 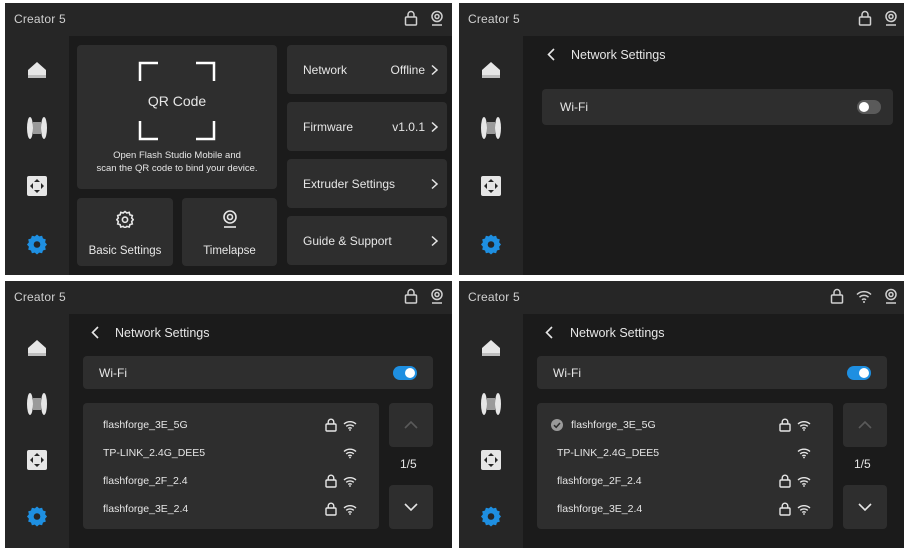 I want to click on menu-extruder-settings: Extruder Settings, so click(x=367, y=183).